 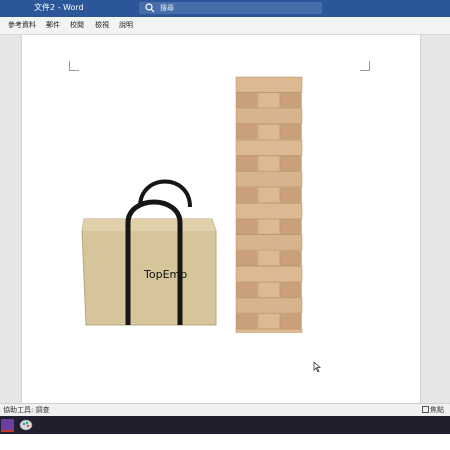 I want to click on search-box: 搜尋, so click(x=230, y=8).